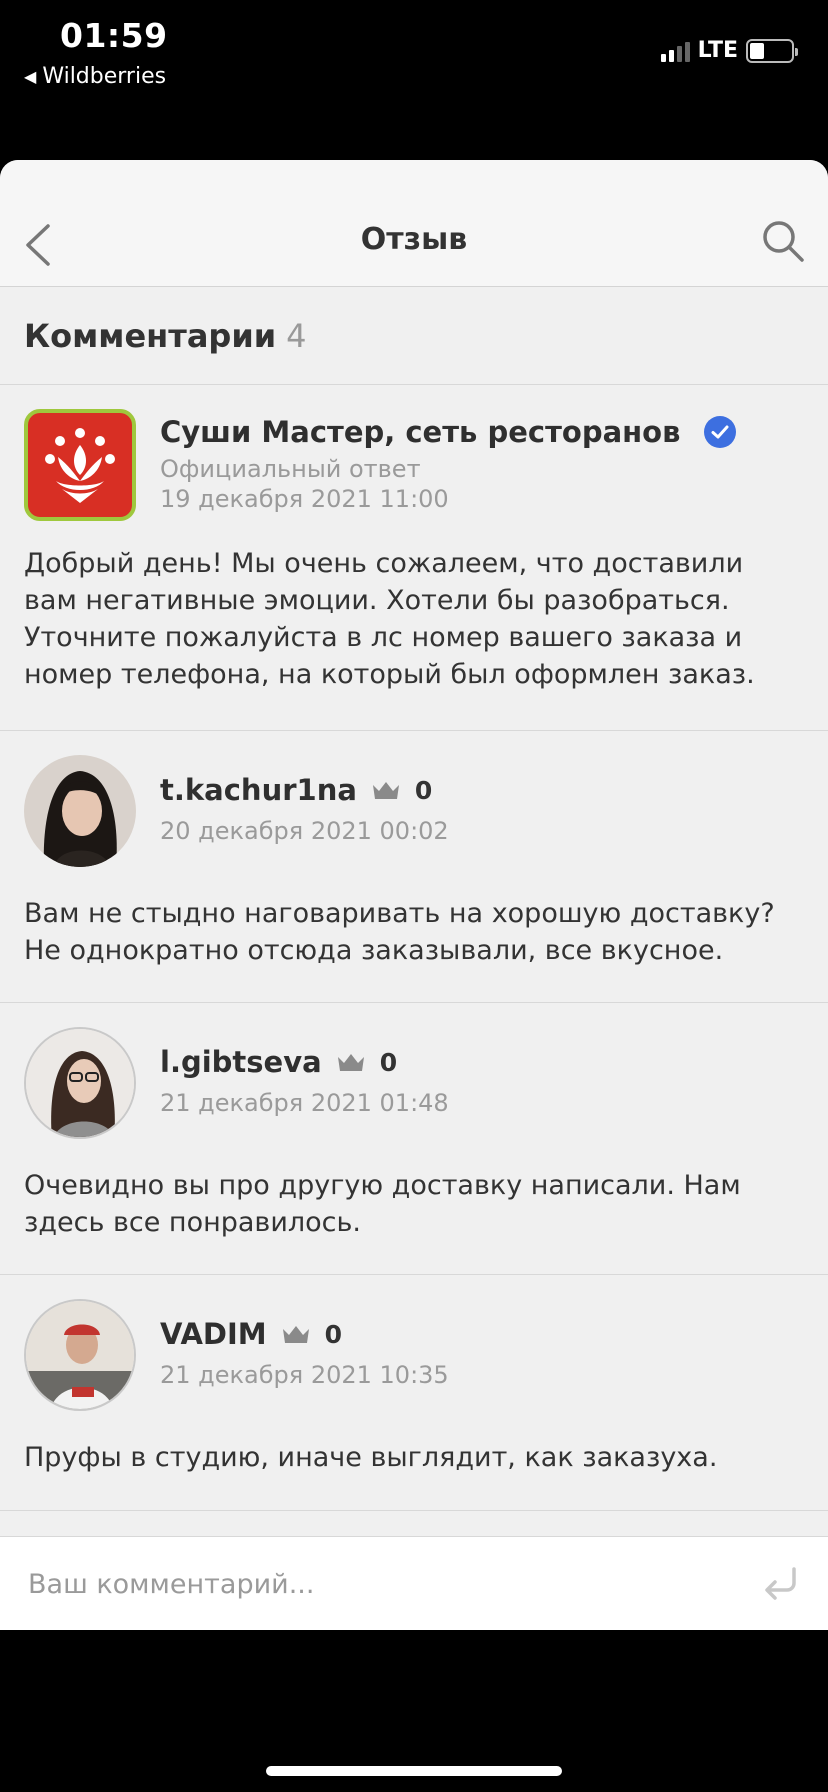 The image size is (828, 1792). I want to click on lotus-logo-icon, so click(80, 465).